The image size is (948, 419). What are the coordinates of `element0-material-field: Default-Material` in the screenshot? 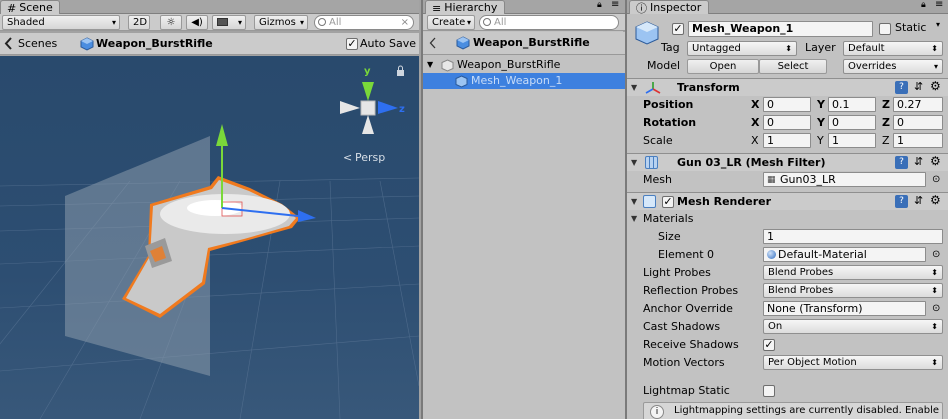 It's located at (844, 254).